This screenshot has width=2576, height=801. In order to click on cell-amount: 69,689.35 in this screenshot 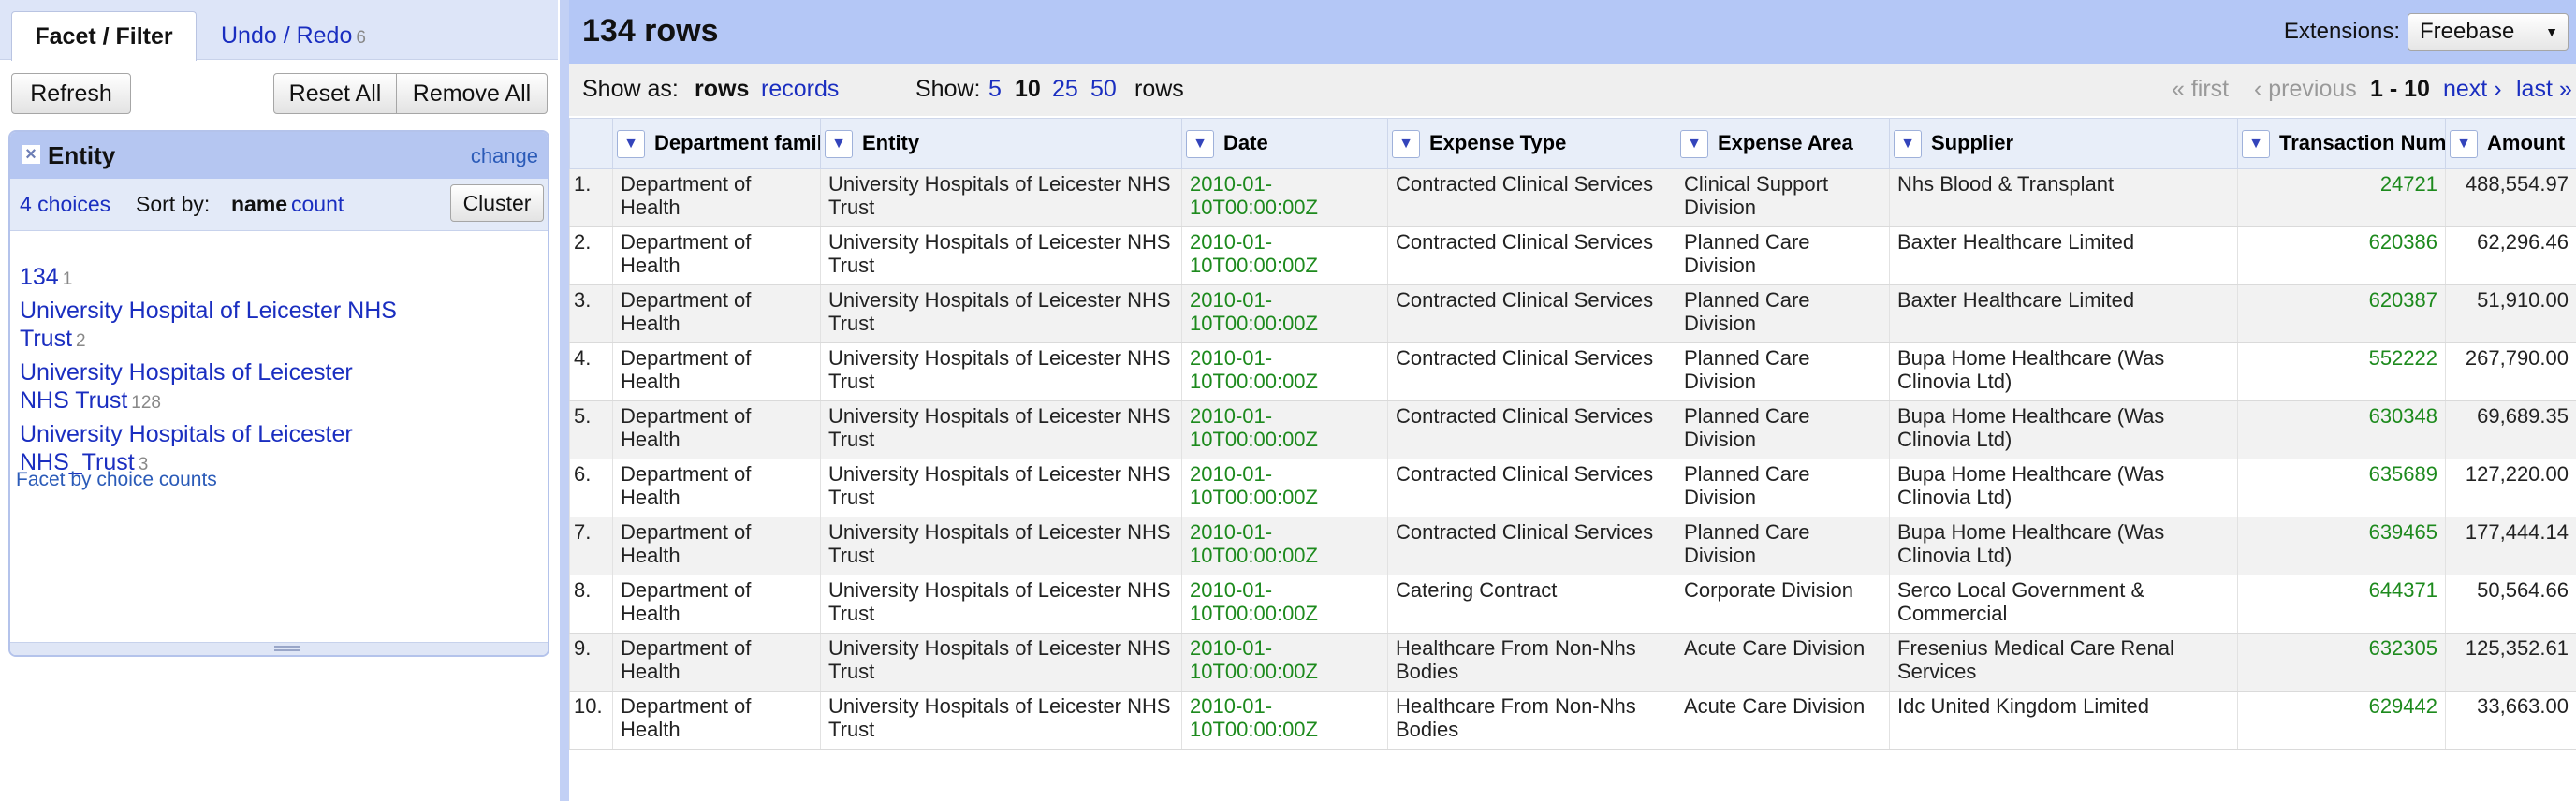, I will do `click(2510, 429)`.